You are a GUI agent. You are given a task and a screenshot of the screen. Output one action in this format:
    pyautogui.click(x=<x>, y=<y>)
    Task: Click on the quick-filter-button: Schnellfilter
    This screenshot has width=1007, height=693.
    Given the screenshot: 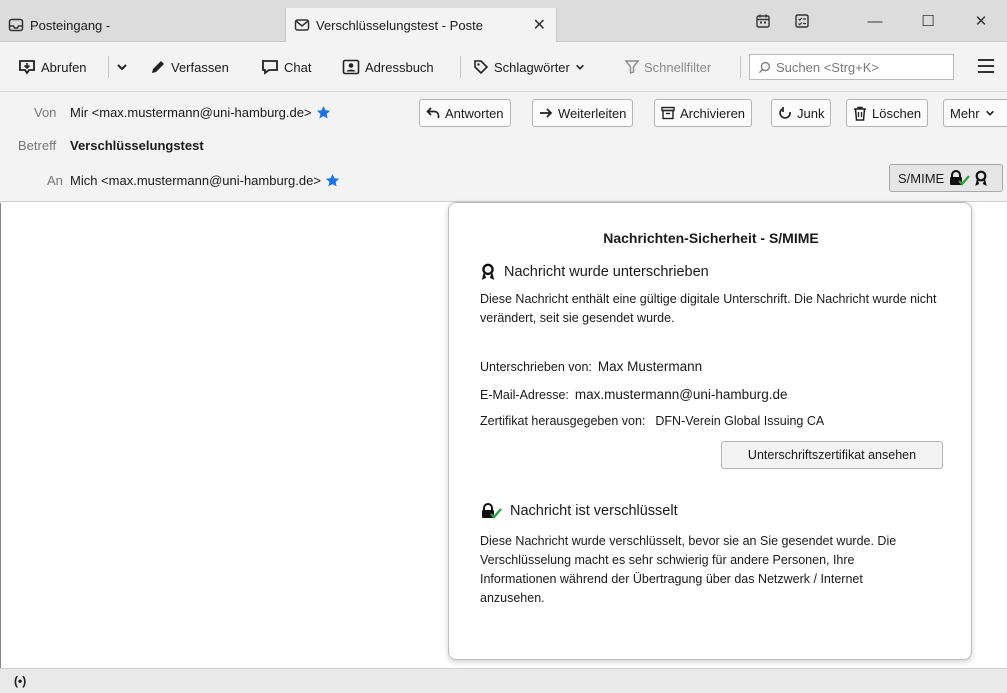 What is the action you would take?
    pyautogui.click(x=668, y=67)
    